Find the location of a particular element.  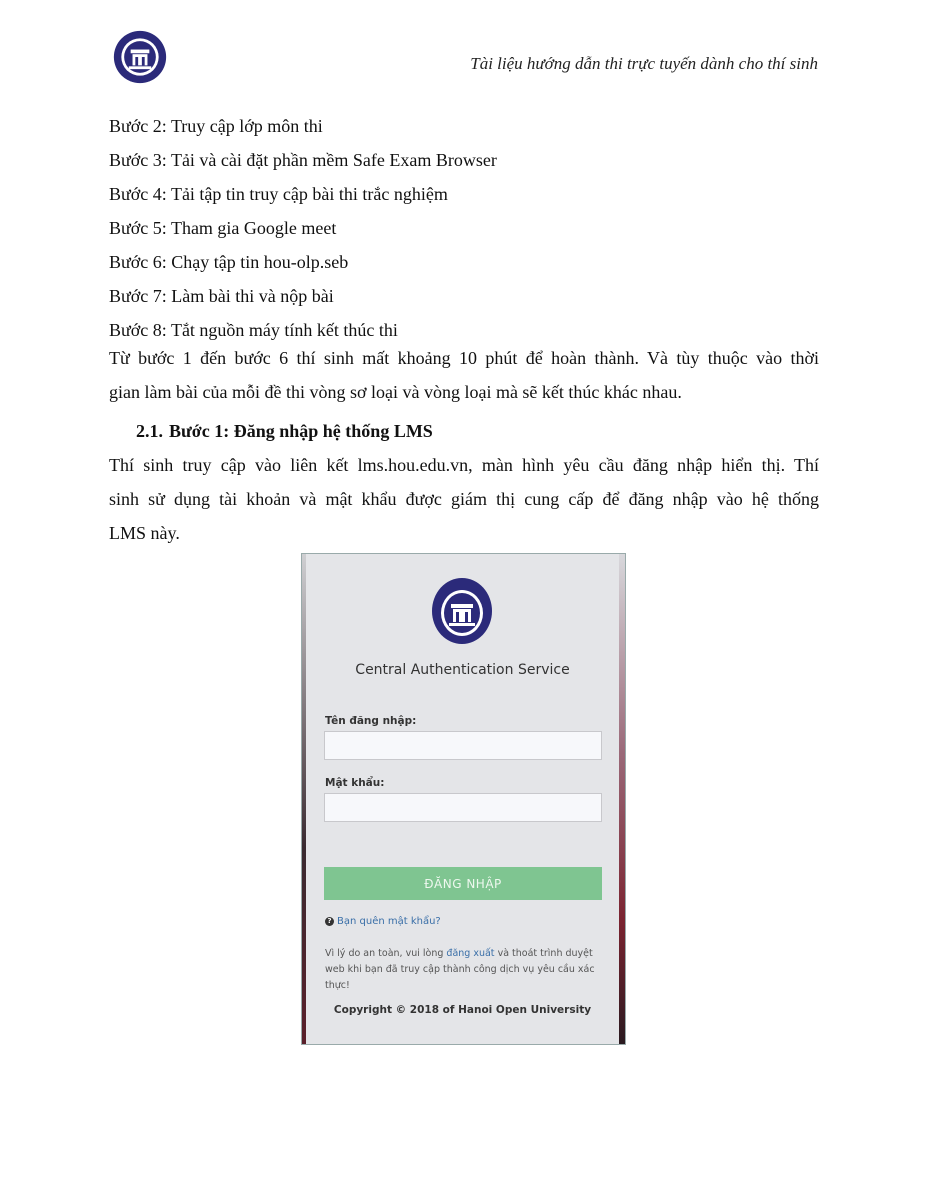

notice-text: Vì lý do an toàn, vui lòng is located at coordinates (386, 953).